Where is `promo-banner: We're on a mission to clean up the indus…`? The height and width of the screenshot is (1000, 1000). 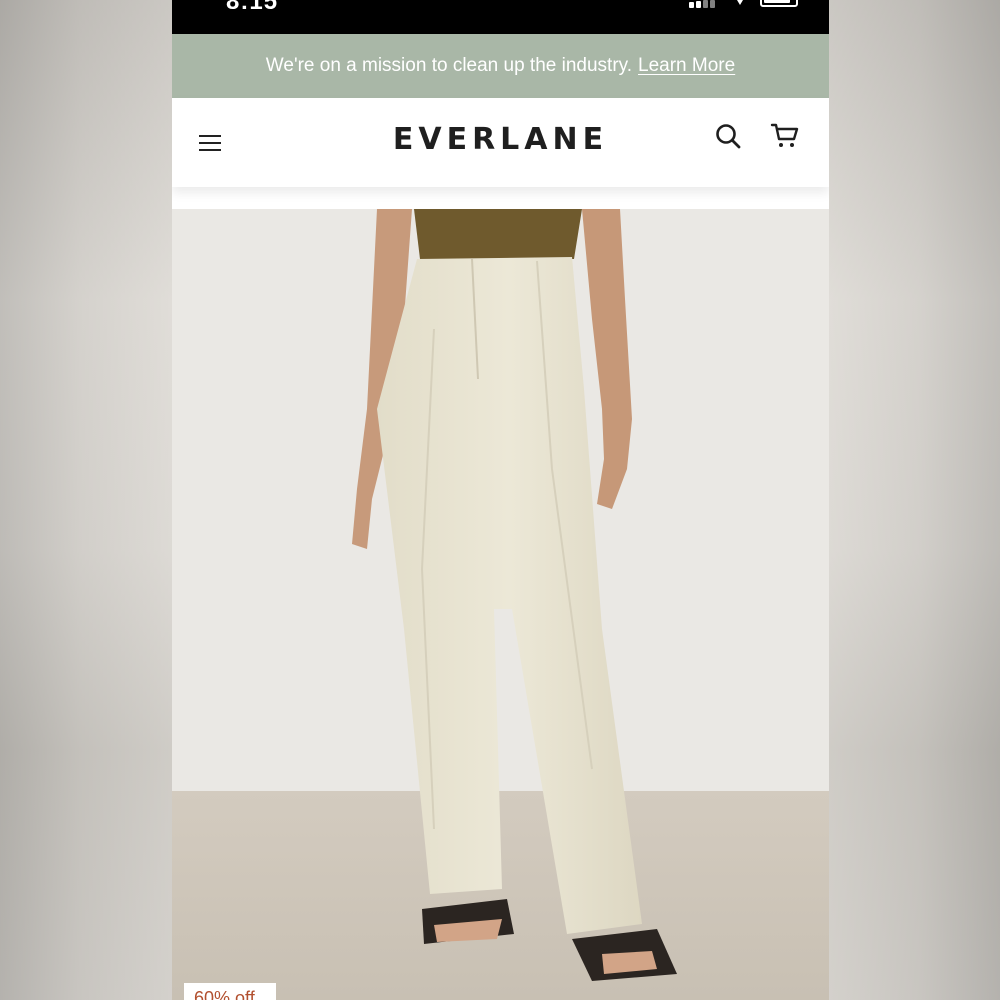 promo-banner: We're on a mission to clean up the indus… is located at coordinates (500, 66).